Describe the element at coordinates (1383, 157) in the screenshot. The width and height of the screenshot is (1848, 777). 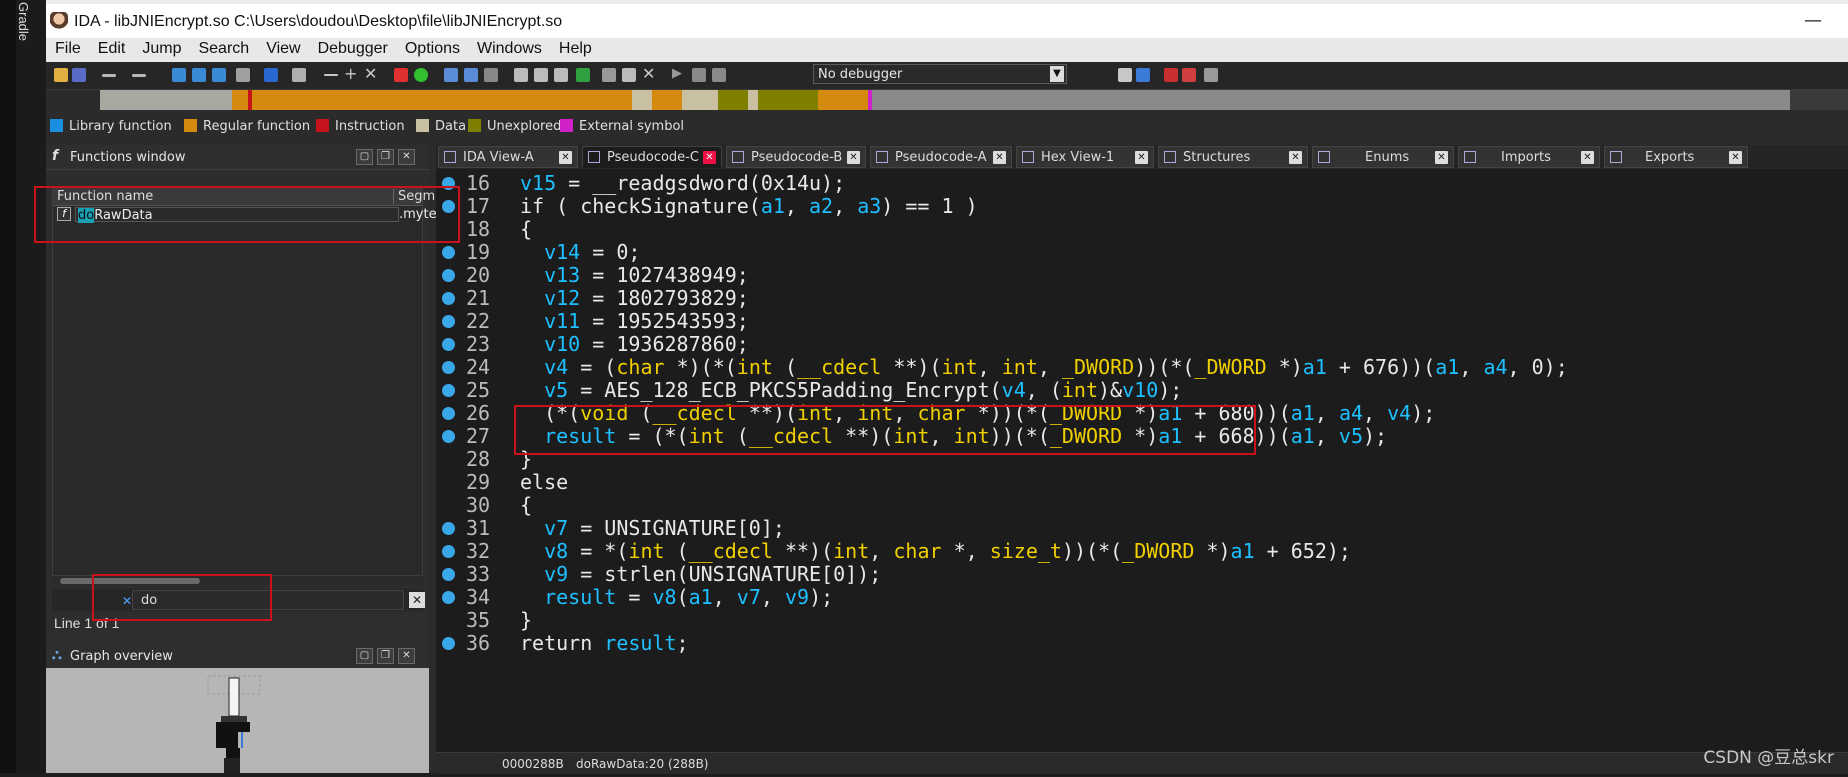
I see `tab-enums: Enums ✕` at that location.